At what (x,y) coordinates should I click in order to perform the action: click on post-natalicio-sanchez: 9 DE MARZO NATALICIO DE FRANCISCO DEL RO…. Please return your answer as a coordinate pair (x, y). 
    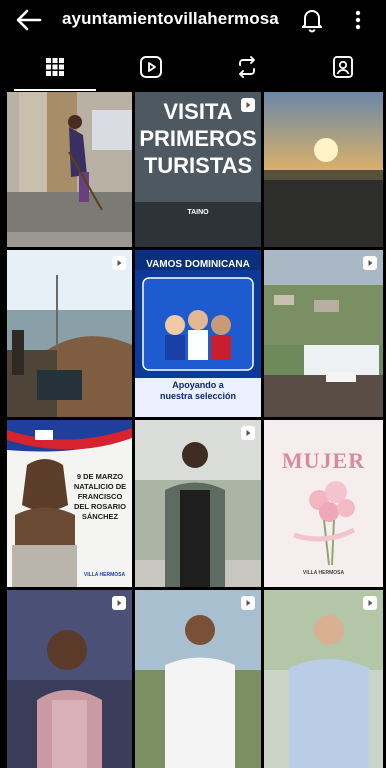
    Looking at the image, I should click on (69, 503).